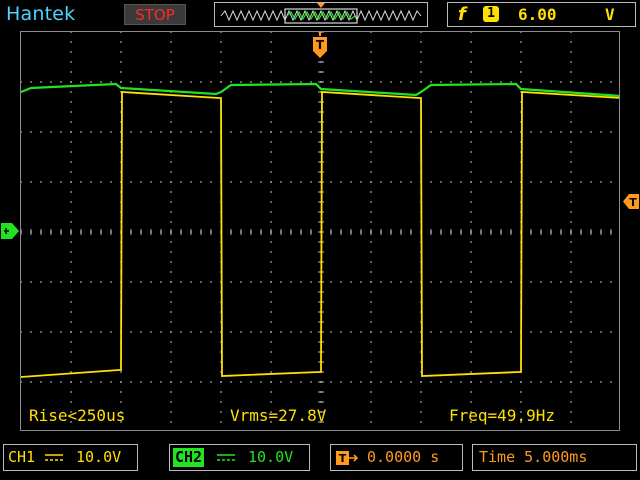 The image size is (640, 480). I want to click on run-stop-indicator: STOP, so click(155, 14).